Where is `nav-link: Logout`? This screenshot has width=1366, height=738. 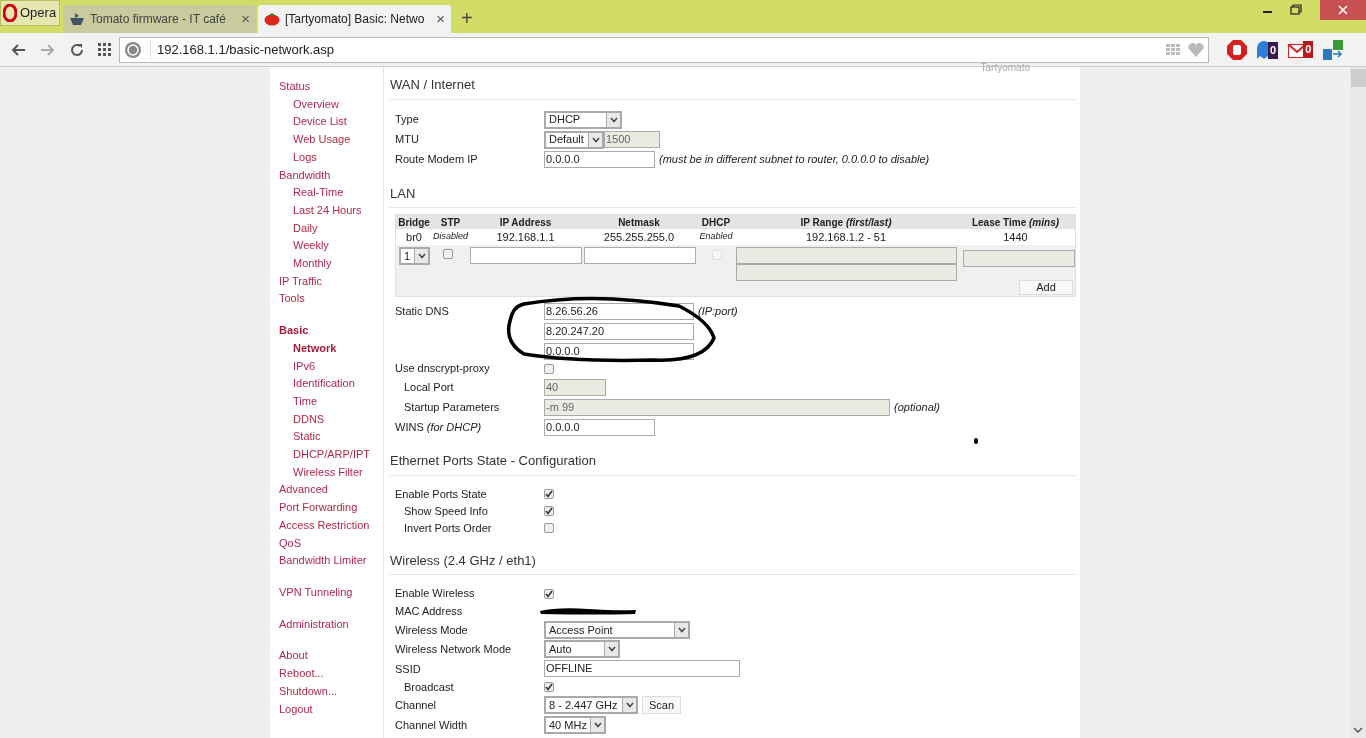 nav-link: Logout is located at coordinates (331, 709).